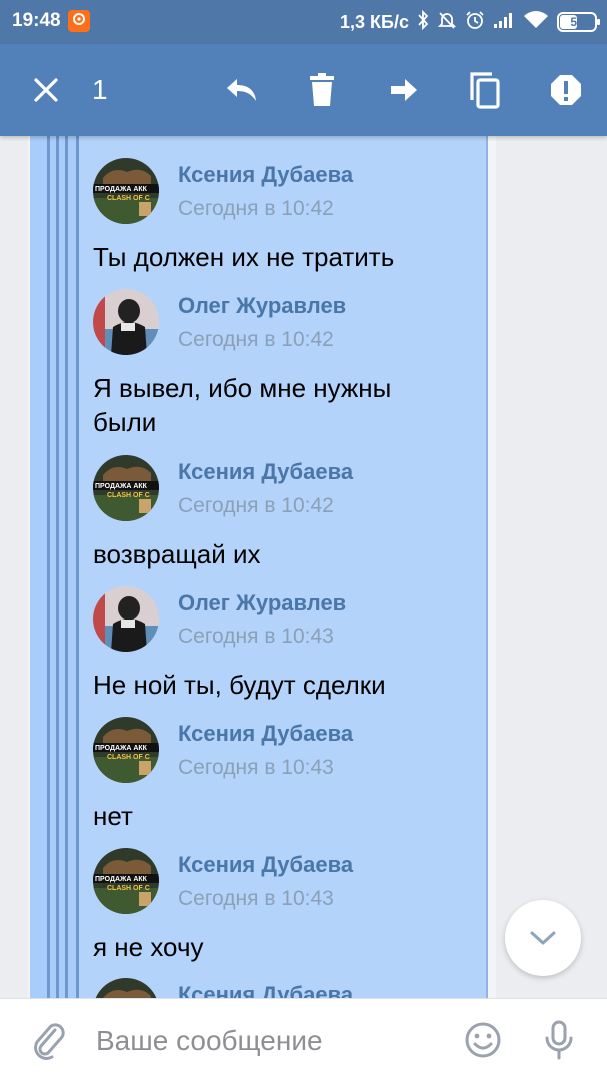  I want to click on emoji-button, so click(483, 1040).